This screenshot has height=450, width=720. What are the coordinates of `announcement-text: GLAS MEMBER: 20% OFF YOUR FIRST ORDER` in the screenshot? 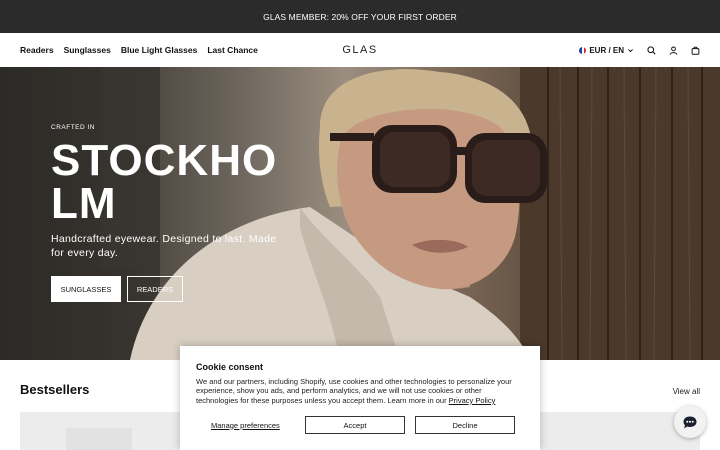 It's located at (360, 16).